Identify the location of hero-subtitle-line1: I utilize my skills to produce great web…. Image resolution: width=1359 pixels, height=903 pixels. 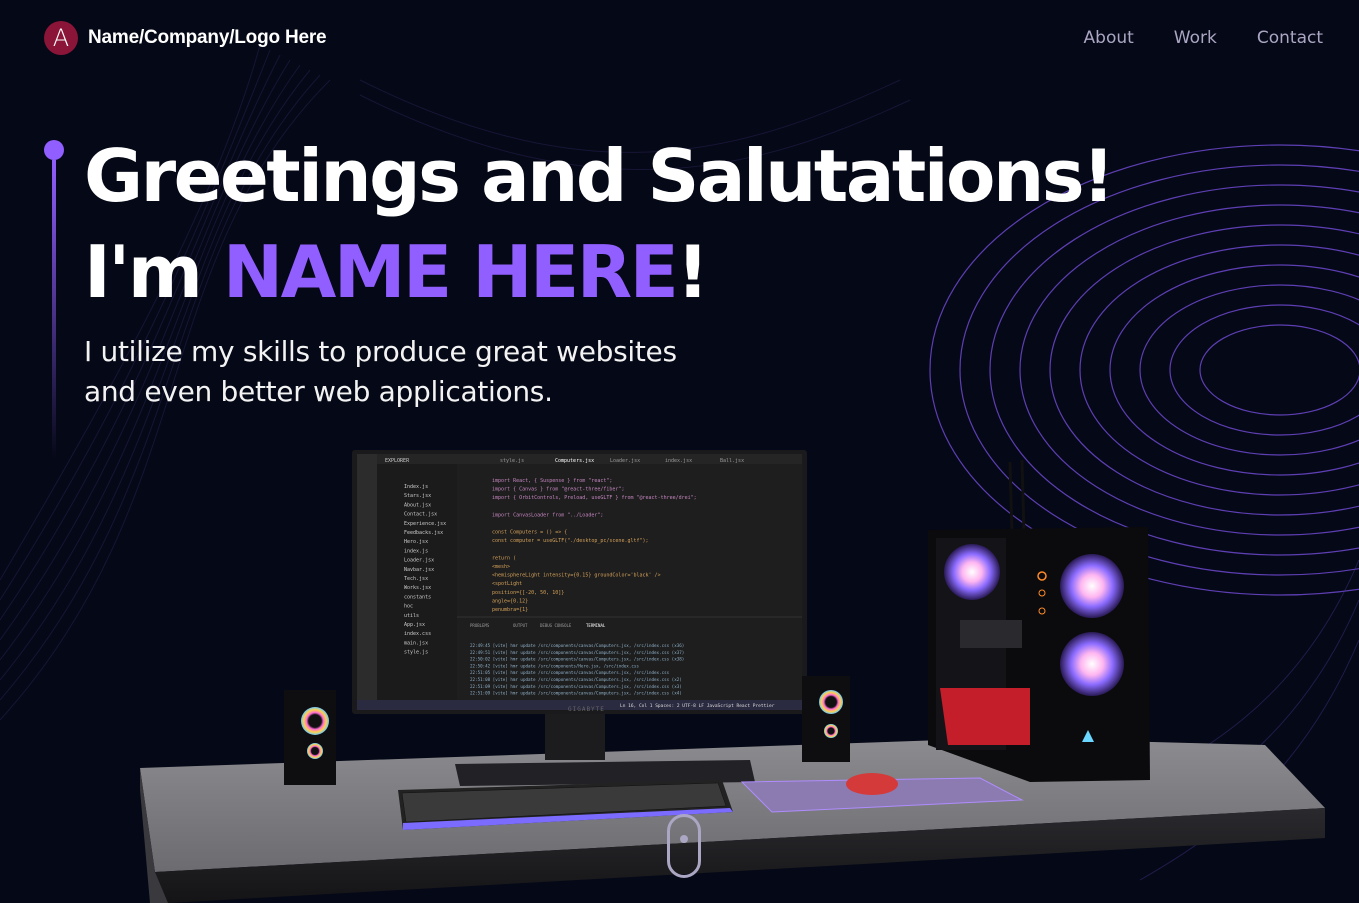
(380, 351).